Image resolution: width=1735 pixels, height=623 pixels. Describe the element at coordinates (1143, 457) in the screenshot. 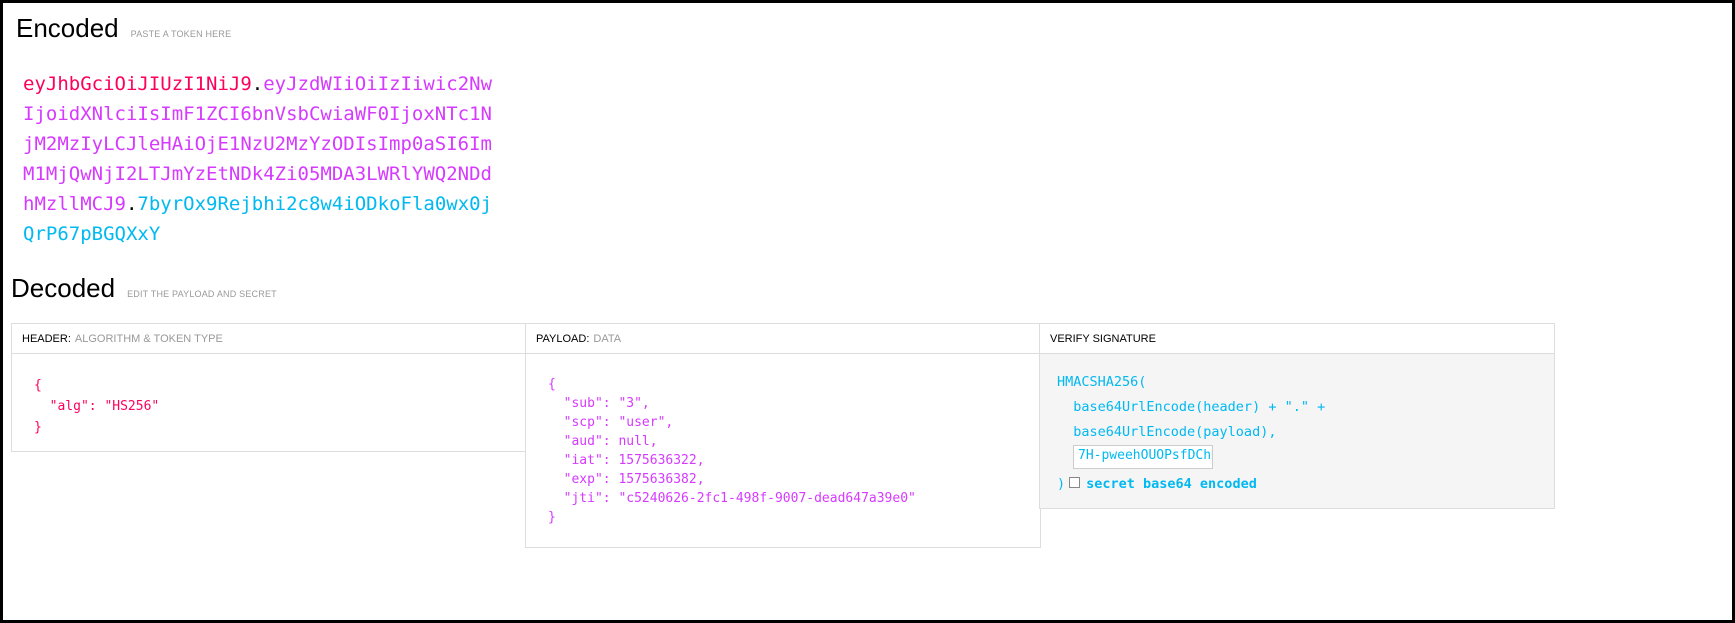

I see `secret-input: 7H-pweehOUOPsfDChRK9` at that location.